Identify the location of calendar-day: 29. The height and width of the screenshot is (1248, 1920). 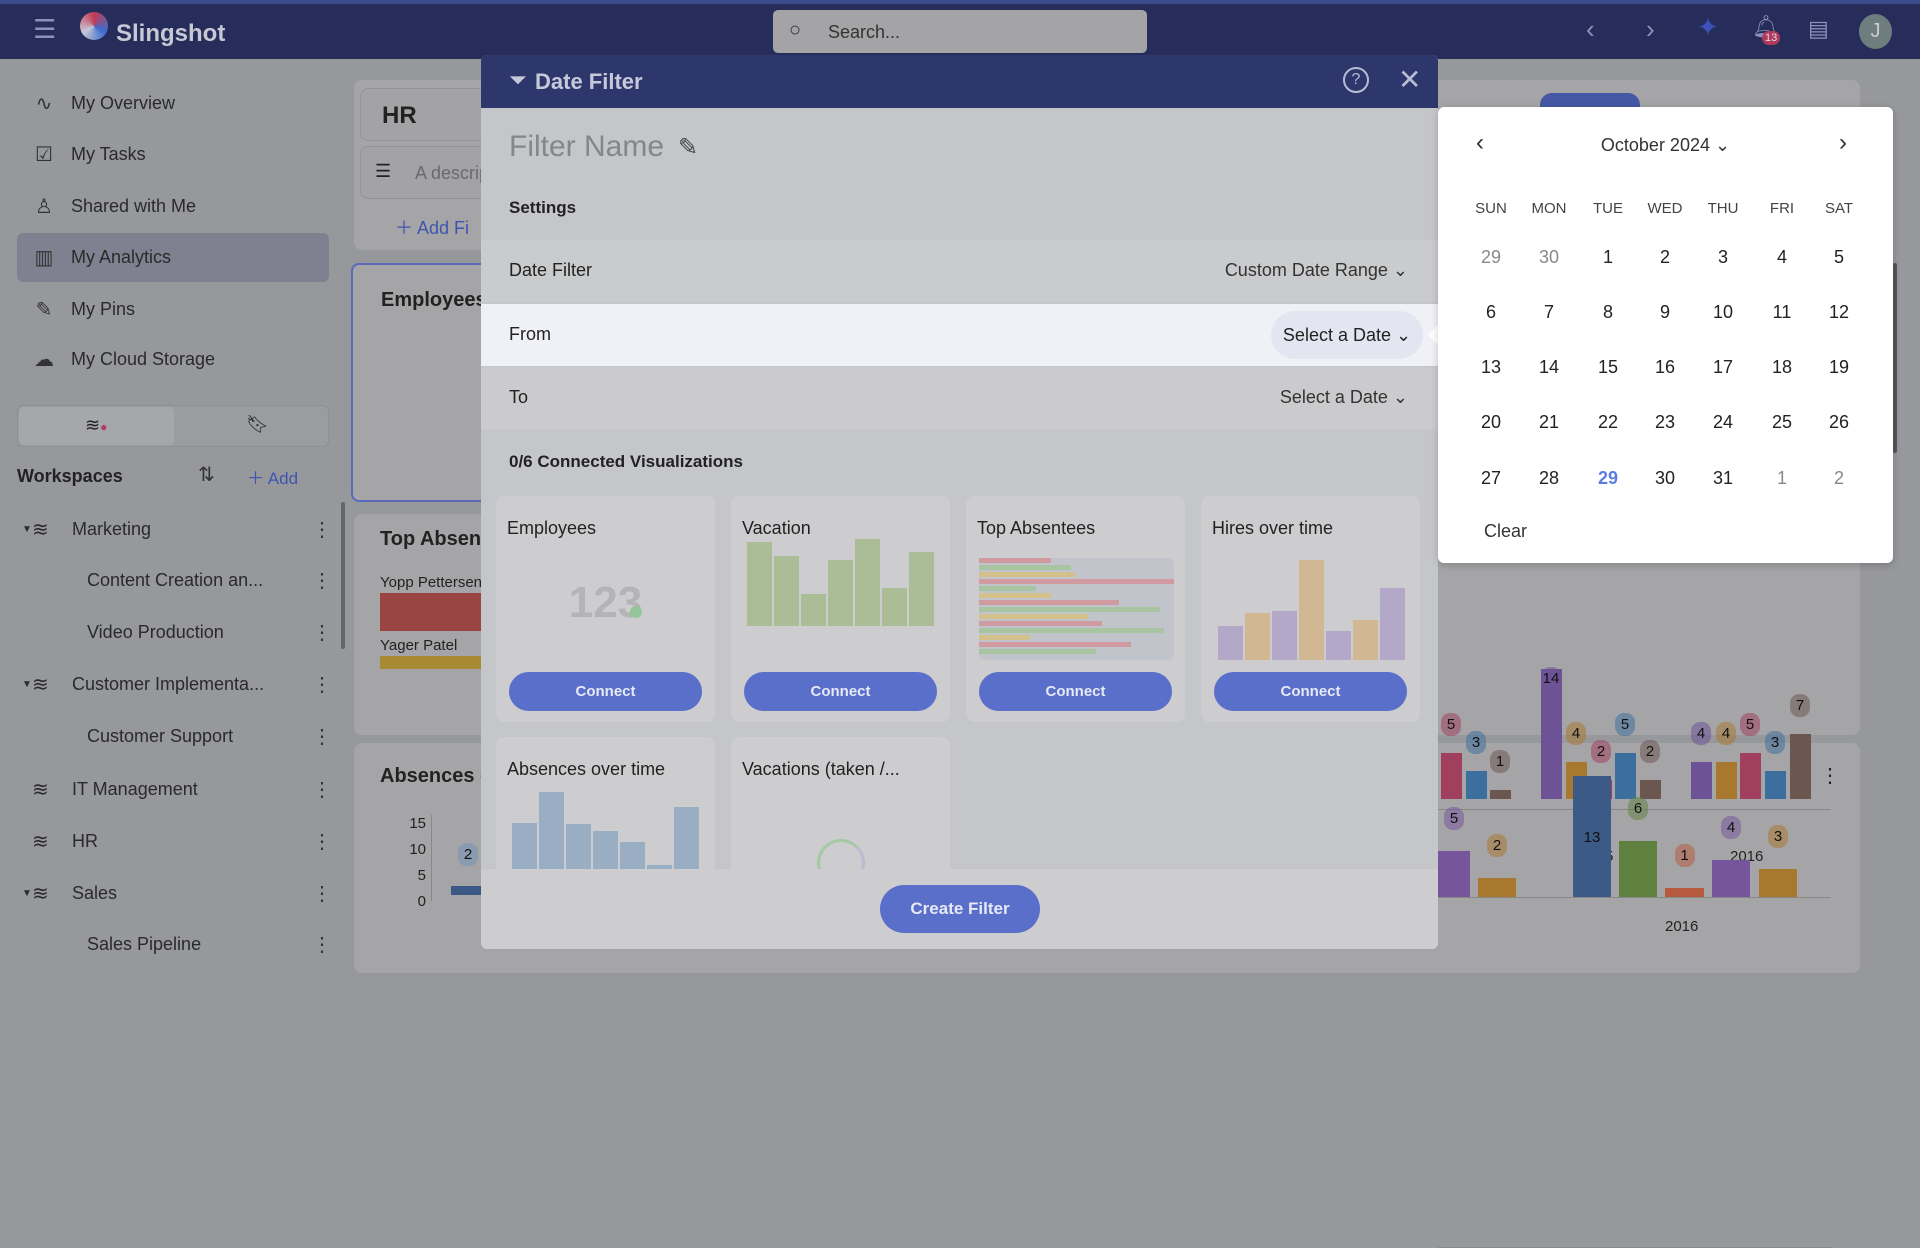
(1491, 257).